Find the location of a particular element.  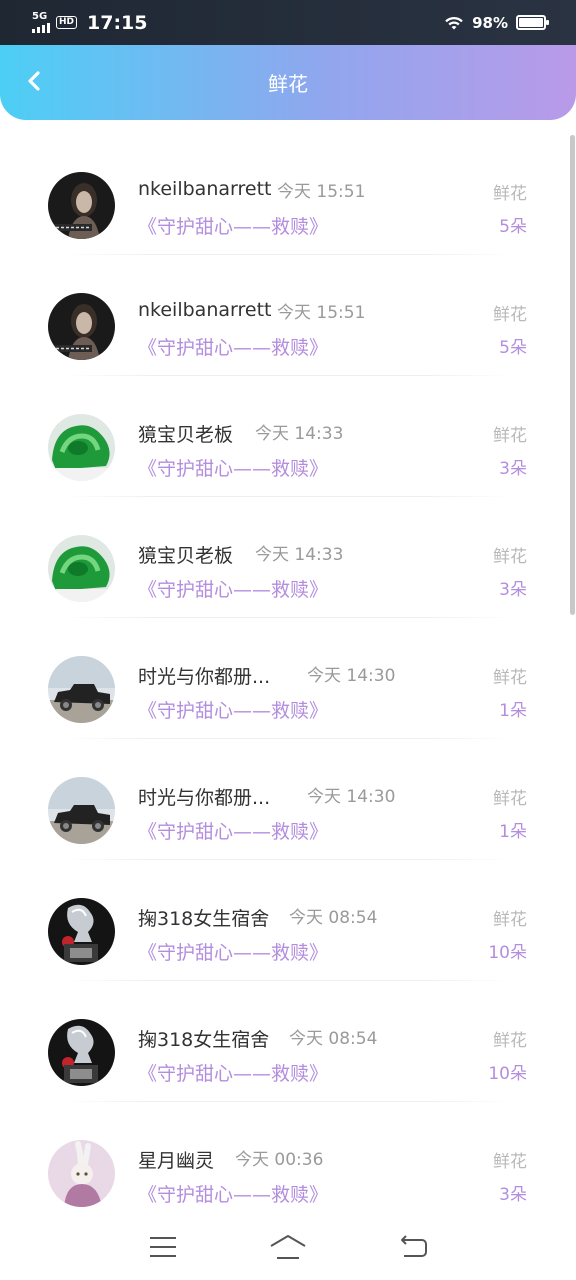

list-item: 星月幽灵 今天 00:36 《守护甜心——救赎》 鲜花 3朵 is located at coordinates (288, 1158).